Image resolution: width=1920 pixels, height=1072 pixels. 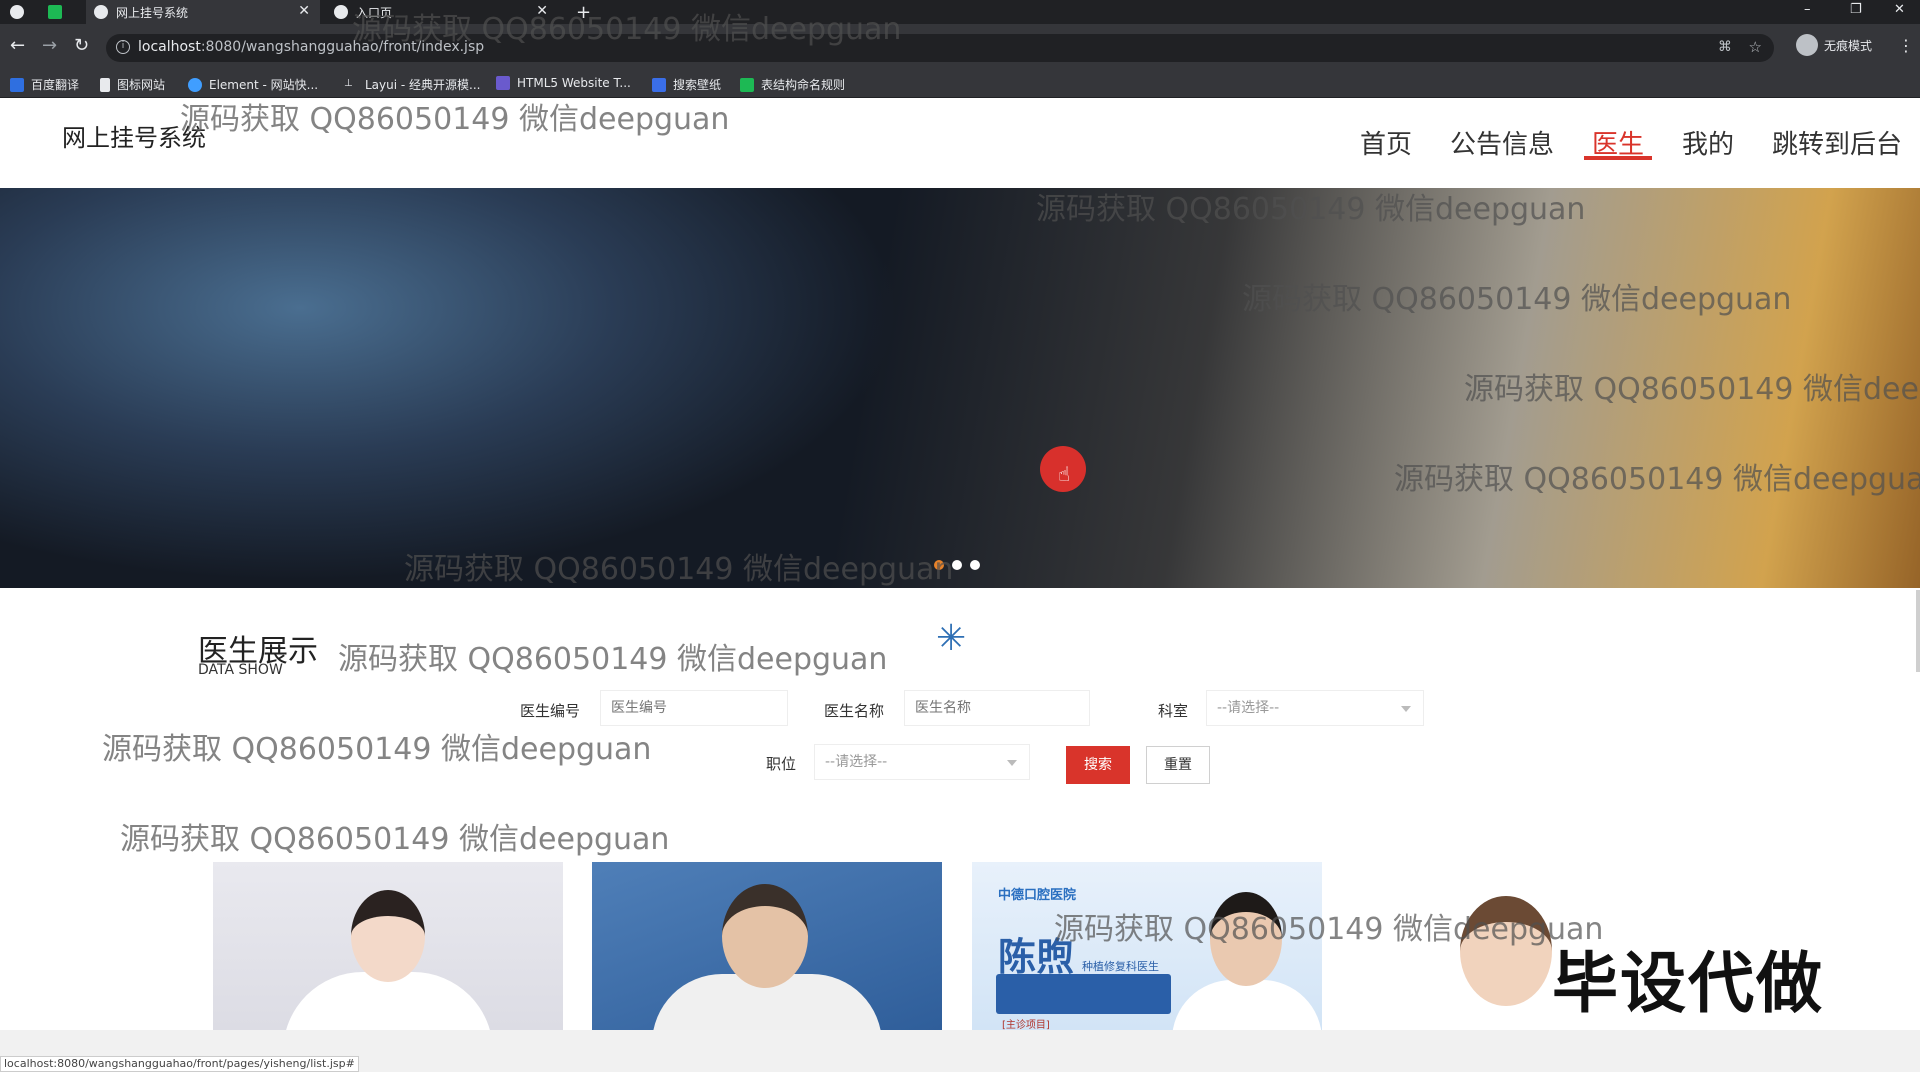 What do you see at coordinates (503, 83) in the screenshot?
I see `html5-icon` at bounding box center [503, 83].